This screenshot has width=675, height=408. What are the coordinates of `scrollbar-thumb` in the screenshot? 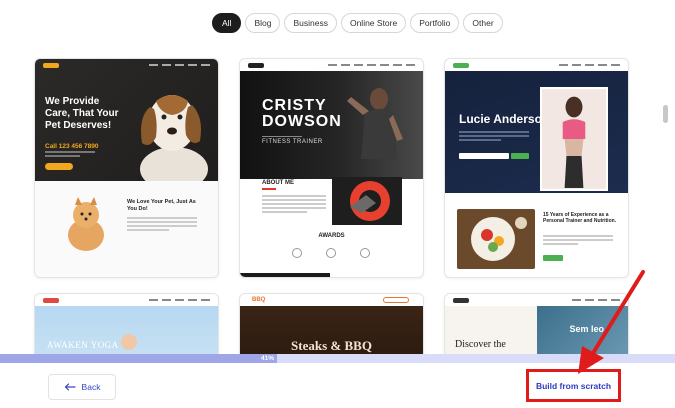 It's located at (665, 114).